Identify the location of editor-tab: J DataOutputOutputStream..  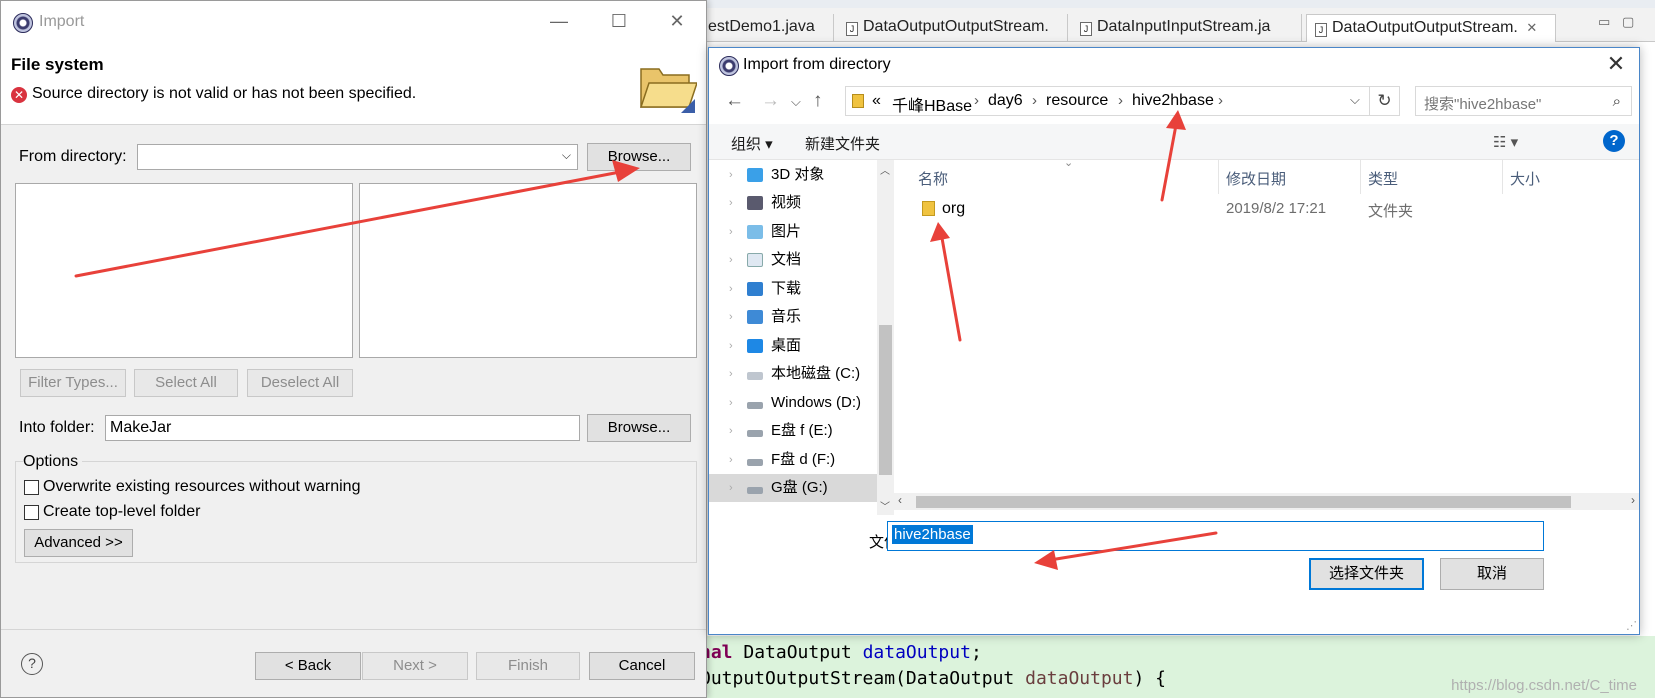
(953, 28).